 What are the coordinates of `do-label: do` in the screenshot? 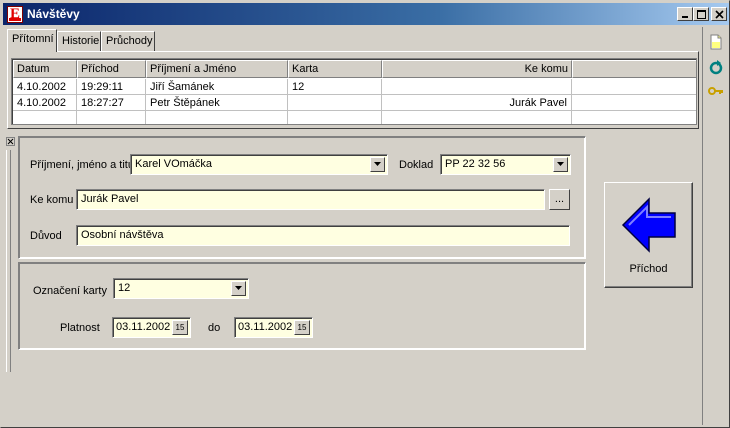 It's located at (214, 328).